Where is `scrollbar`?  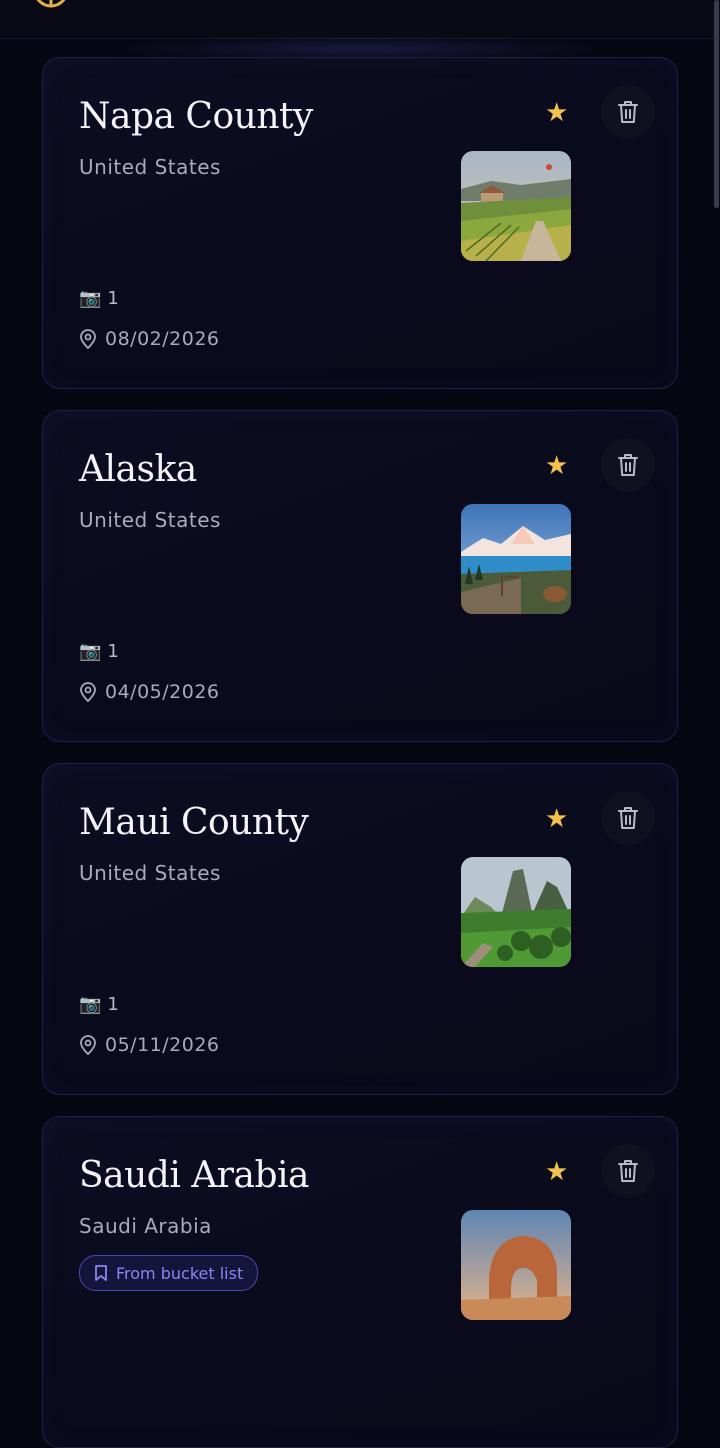
scrollbar is located at coordinates (716, 104).